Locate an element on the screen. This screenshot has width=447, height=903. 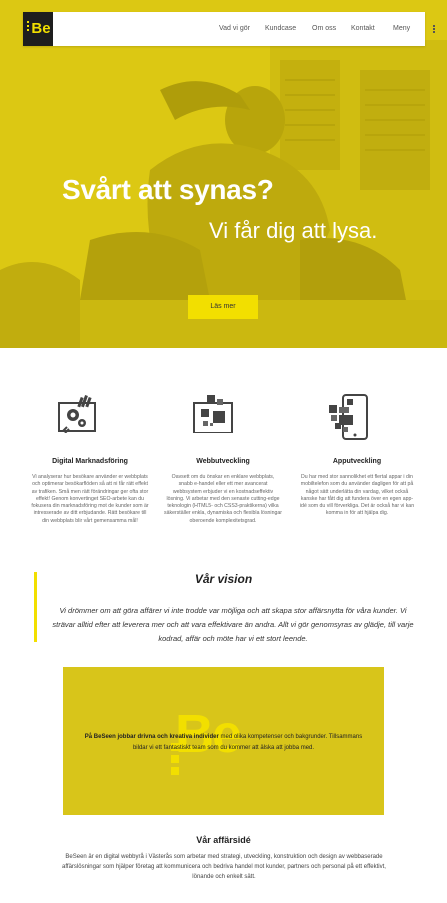
hero-title: Svårt att synas? is located at coordinates (168, 189).